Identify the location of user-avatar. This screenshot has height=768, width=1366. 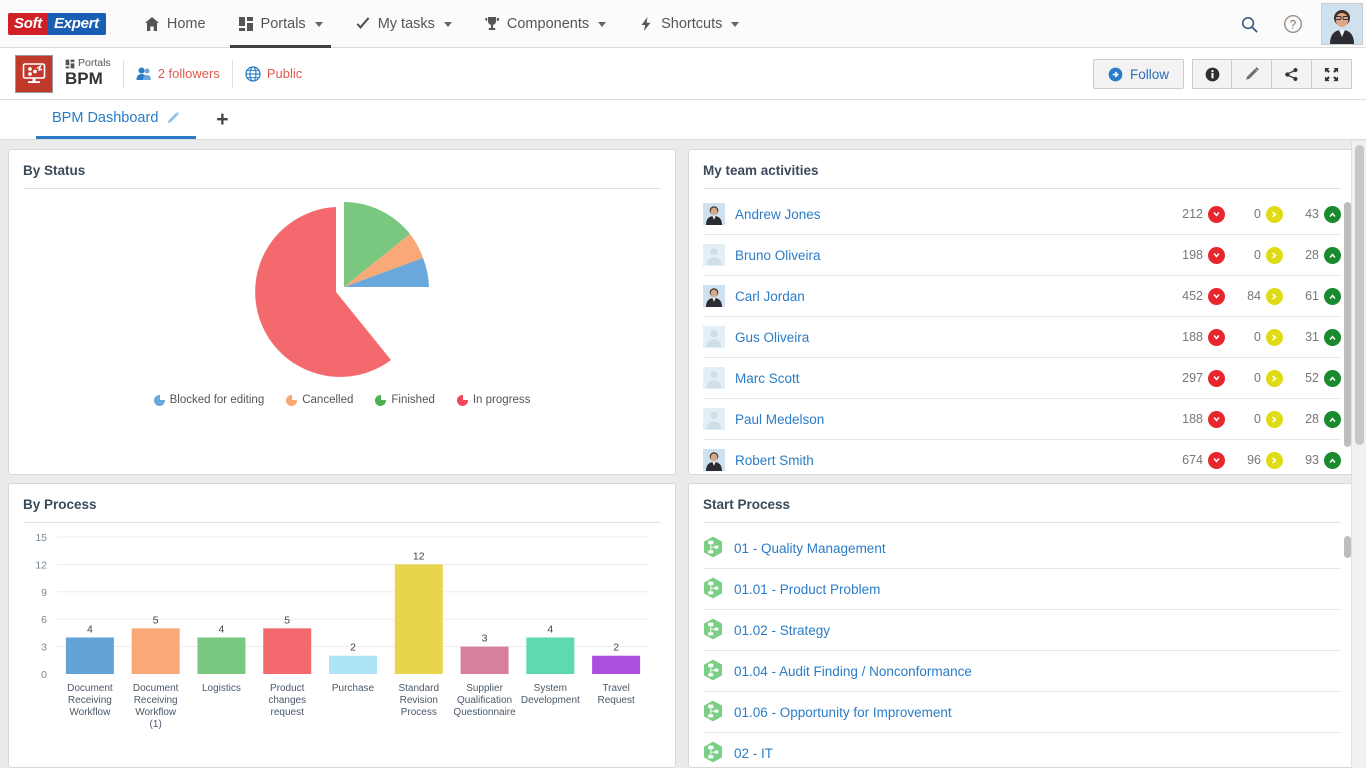
(1342, 24).